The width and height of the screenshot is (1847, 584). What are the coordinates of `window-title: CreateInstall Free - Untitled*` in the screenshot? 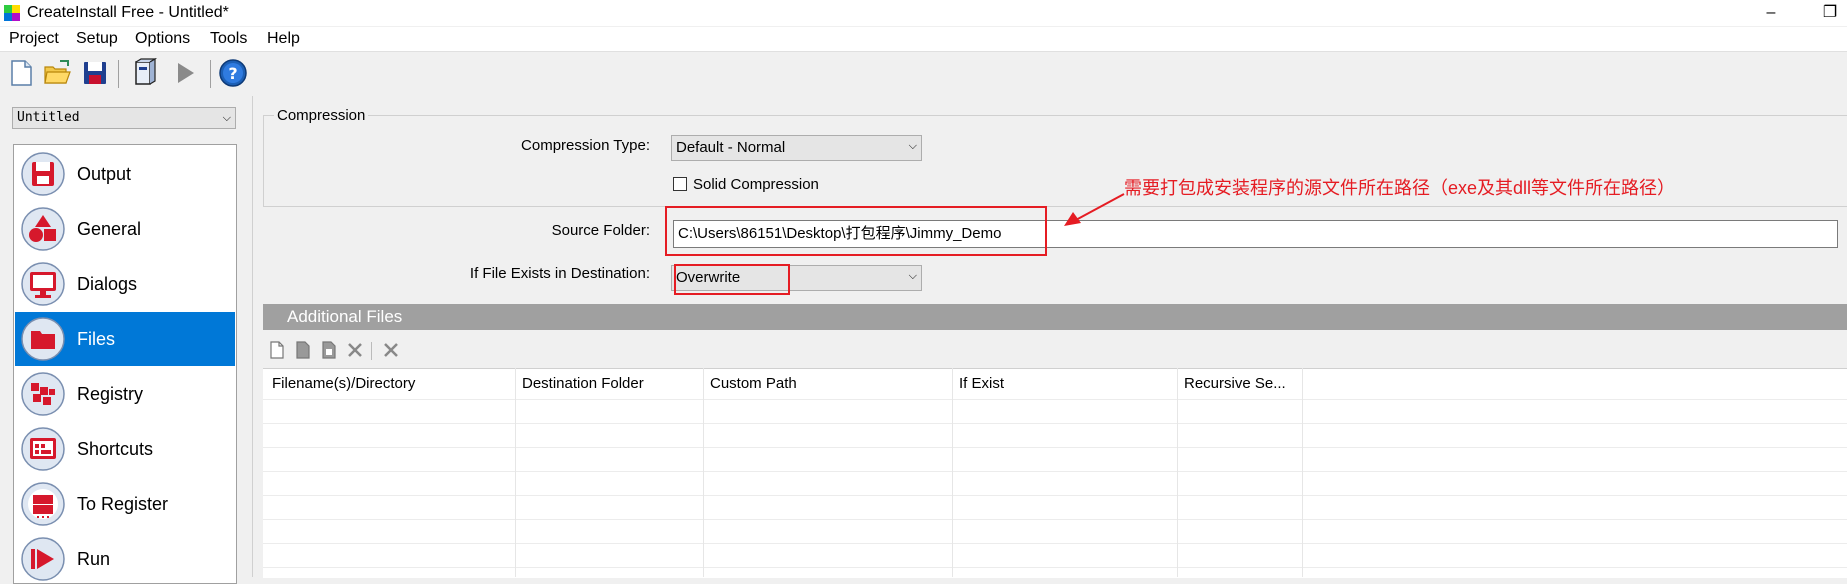 It's located at (128, 12).